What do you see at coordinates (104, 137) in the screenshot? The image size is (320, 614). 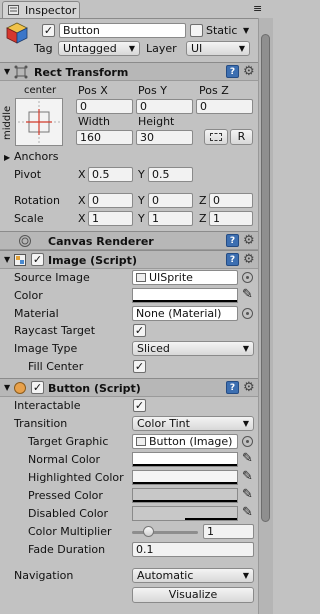 I see `width-field: 160` at bounding box center [104, 137].